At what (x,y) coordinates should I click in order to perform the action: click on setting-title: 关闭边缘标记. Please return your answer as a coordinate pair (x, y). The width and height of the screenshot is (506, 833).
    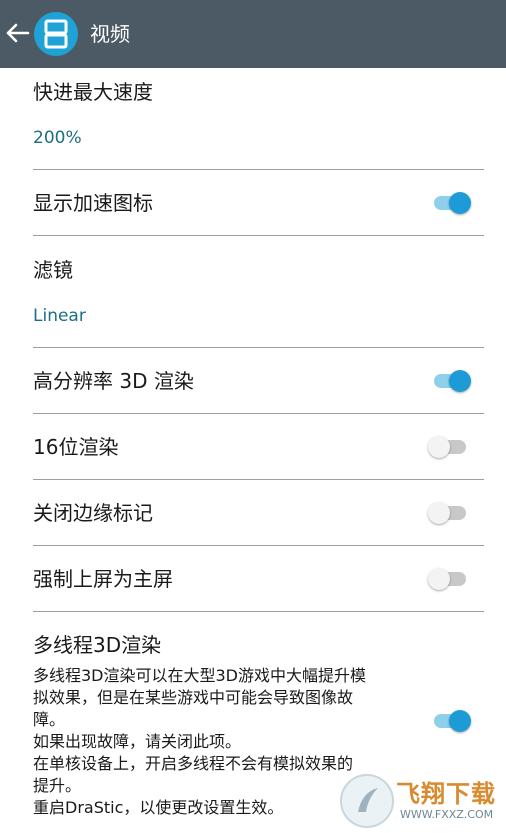
    Looking at the image, I should click on (93, 513).